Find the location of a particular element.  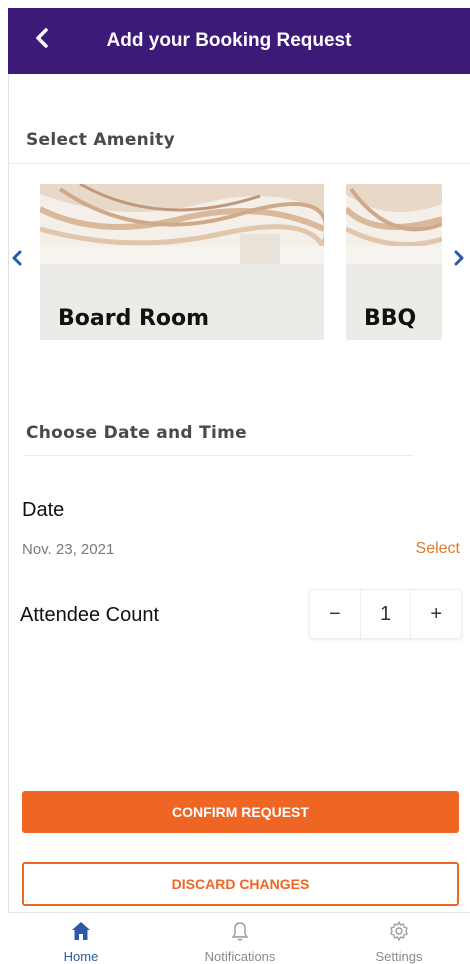

back-button is located at coordinates (42, 38).